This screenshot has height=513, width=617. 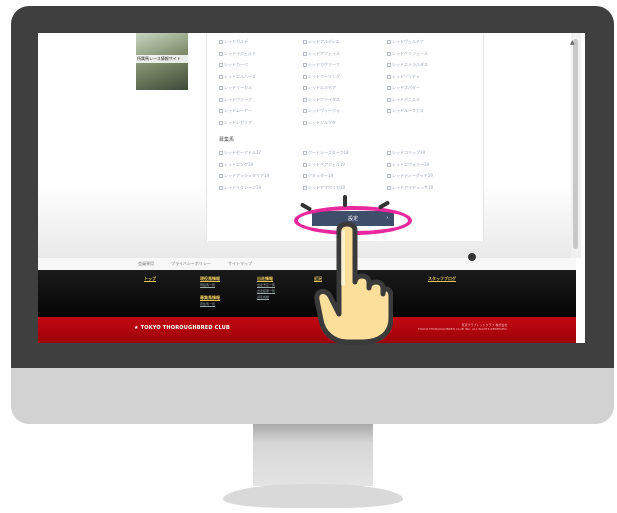 I want to click on footer-sub-link: 出走結果一覧, so click(x=266, y=291).